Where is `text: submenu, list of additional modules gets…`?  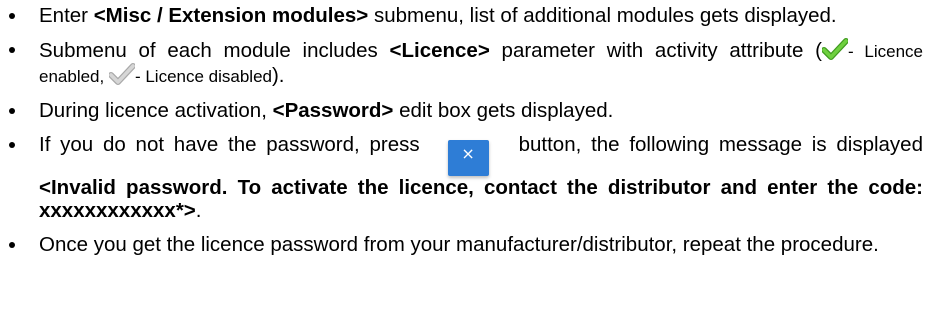 text: submenu, list of additional modules gets… is located at coordinates (602, 15).